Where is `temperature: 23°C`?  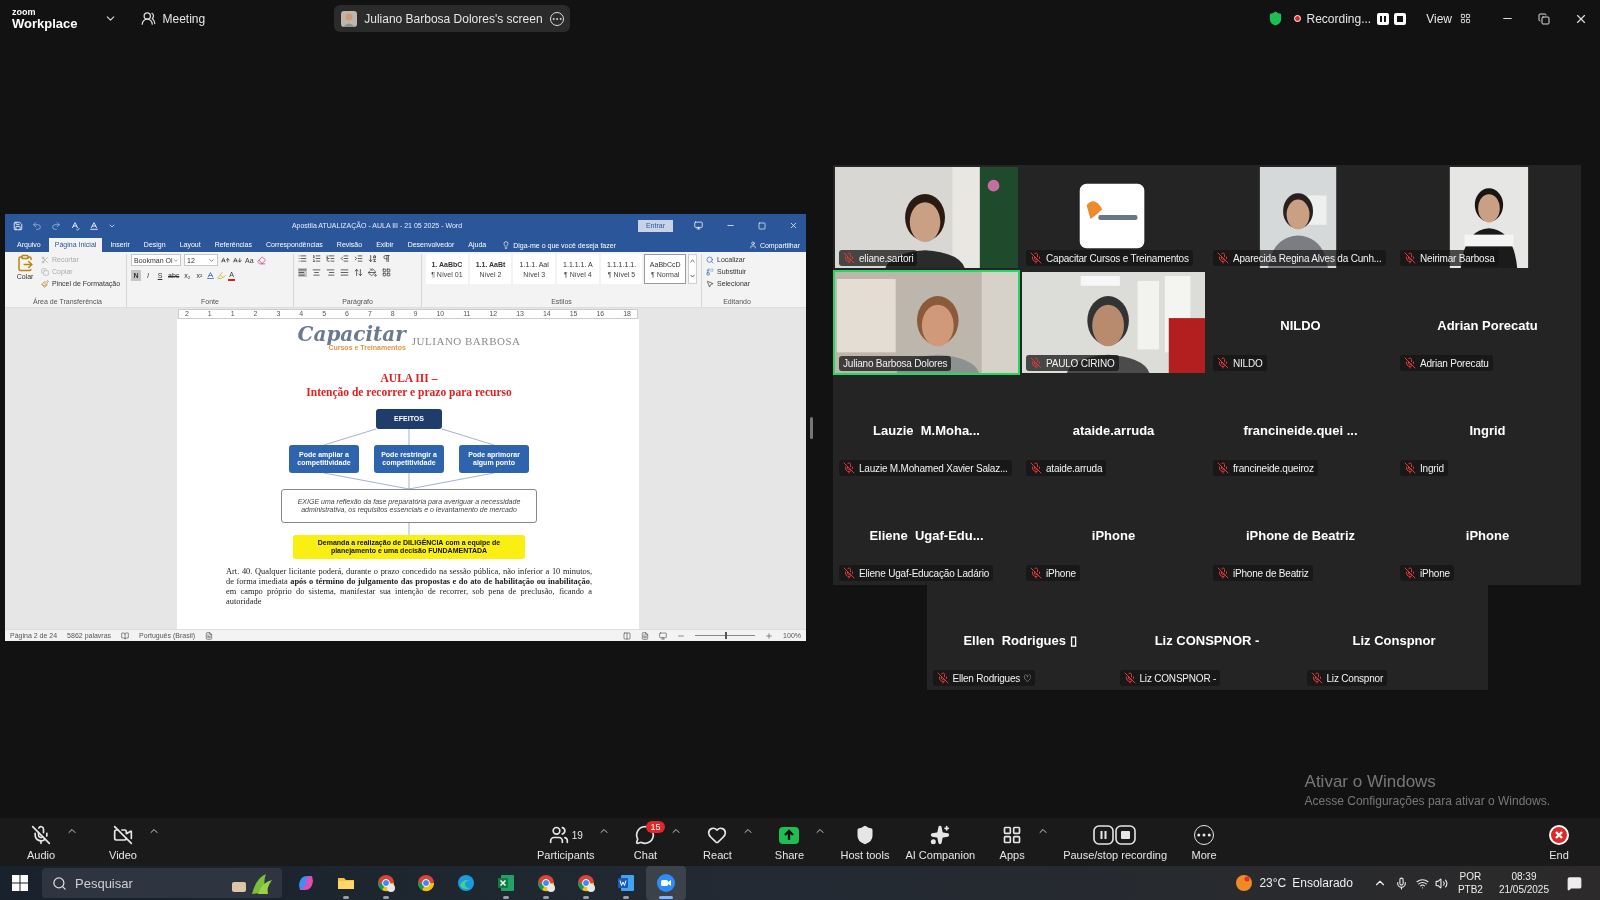
temperature: 23°C is located at coordinates (1273, 883).